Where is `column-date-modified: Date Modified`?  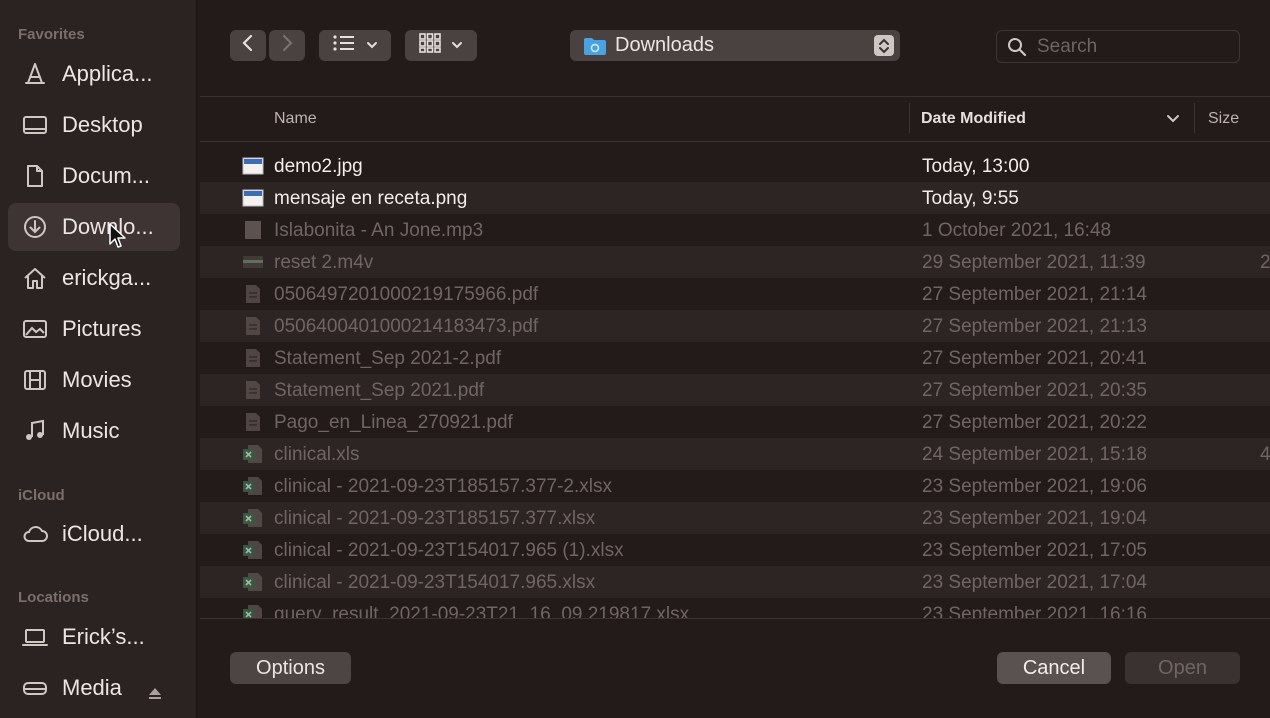
column-date-modified: Date Modified is located at coordinates (973, 119).